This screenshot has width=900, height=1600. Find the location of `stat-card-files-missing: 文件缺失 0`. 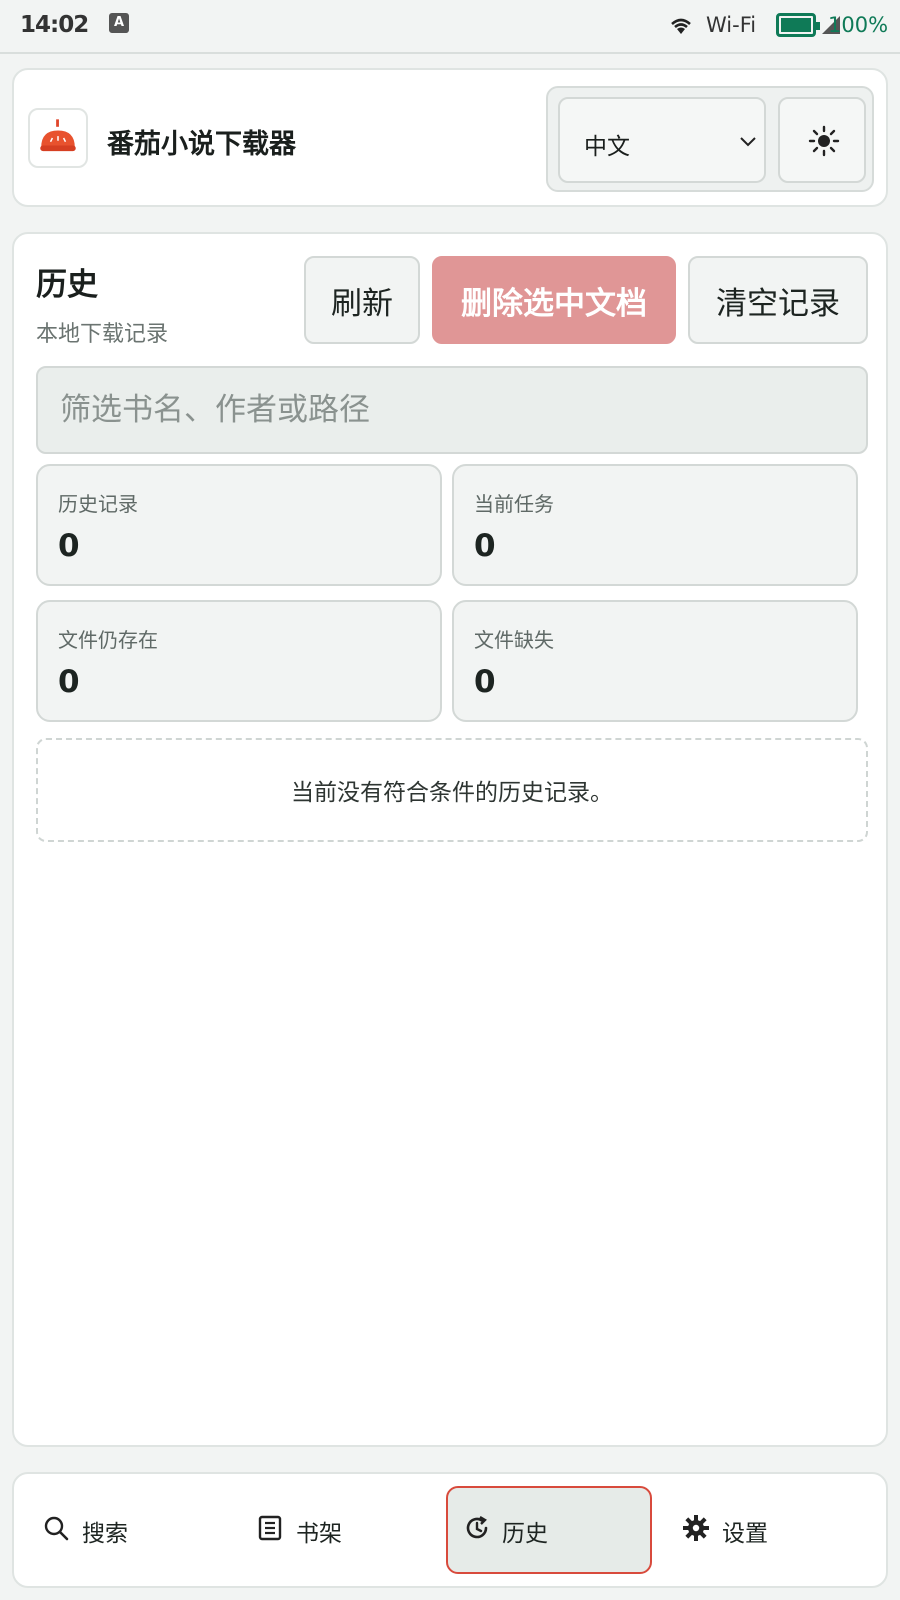

stat-card-files-missing: 文件缺失 0 is located at coordinates (655, 661).